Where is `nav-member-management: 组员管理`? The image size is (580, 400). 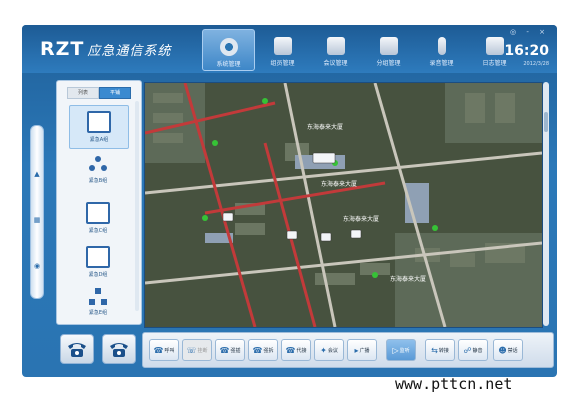
nav-member-management: 组员管理 is located at coordinates (282, 49).